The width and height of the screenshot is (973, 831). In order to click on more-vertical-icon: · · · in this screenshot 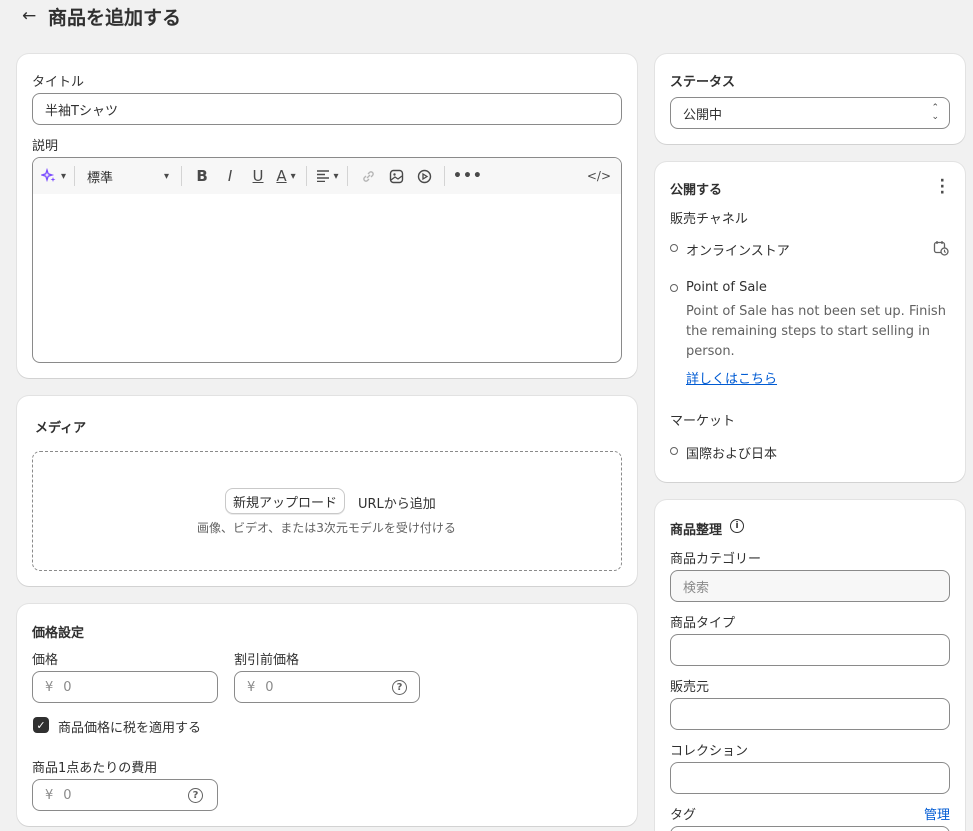, I will do `click(942, 187)`.